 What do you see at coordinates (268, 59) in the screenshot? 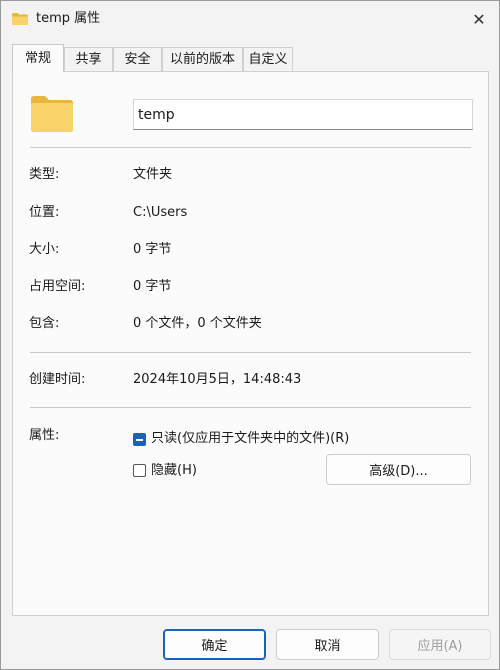
I see `tab-customize: 自定义` at bounding box center [268, 59].